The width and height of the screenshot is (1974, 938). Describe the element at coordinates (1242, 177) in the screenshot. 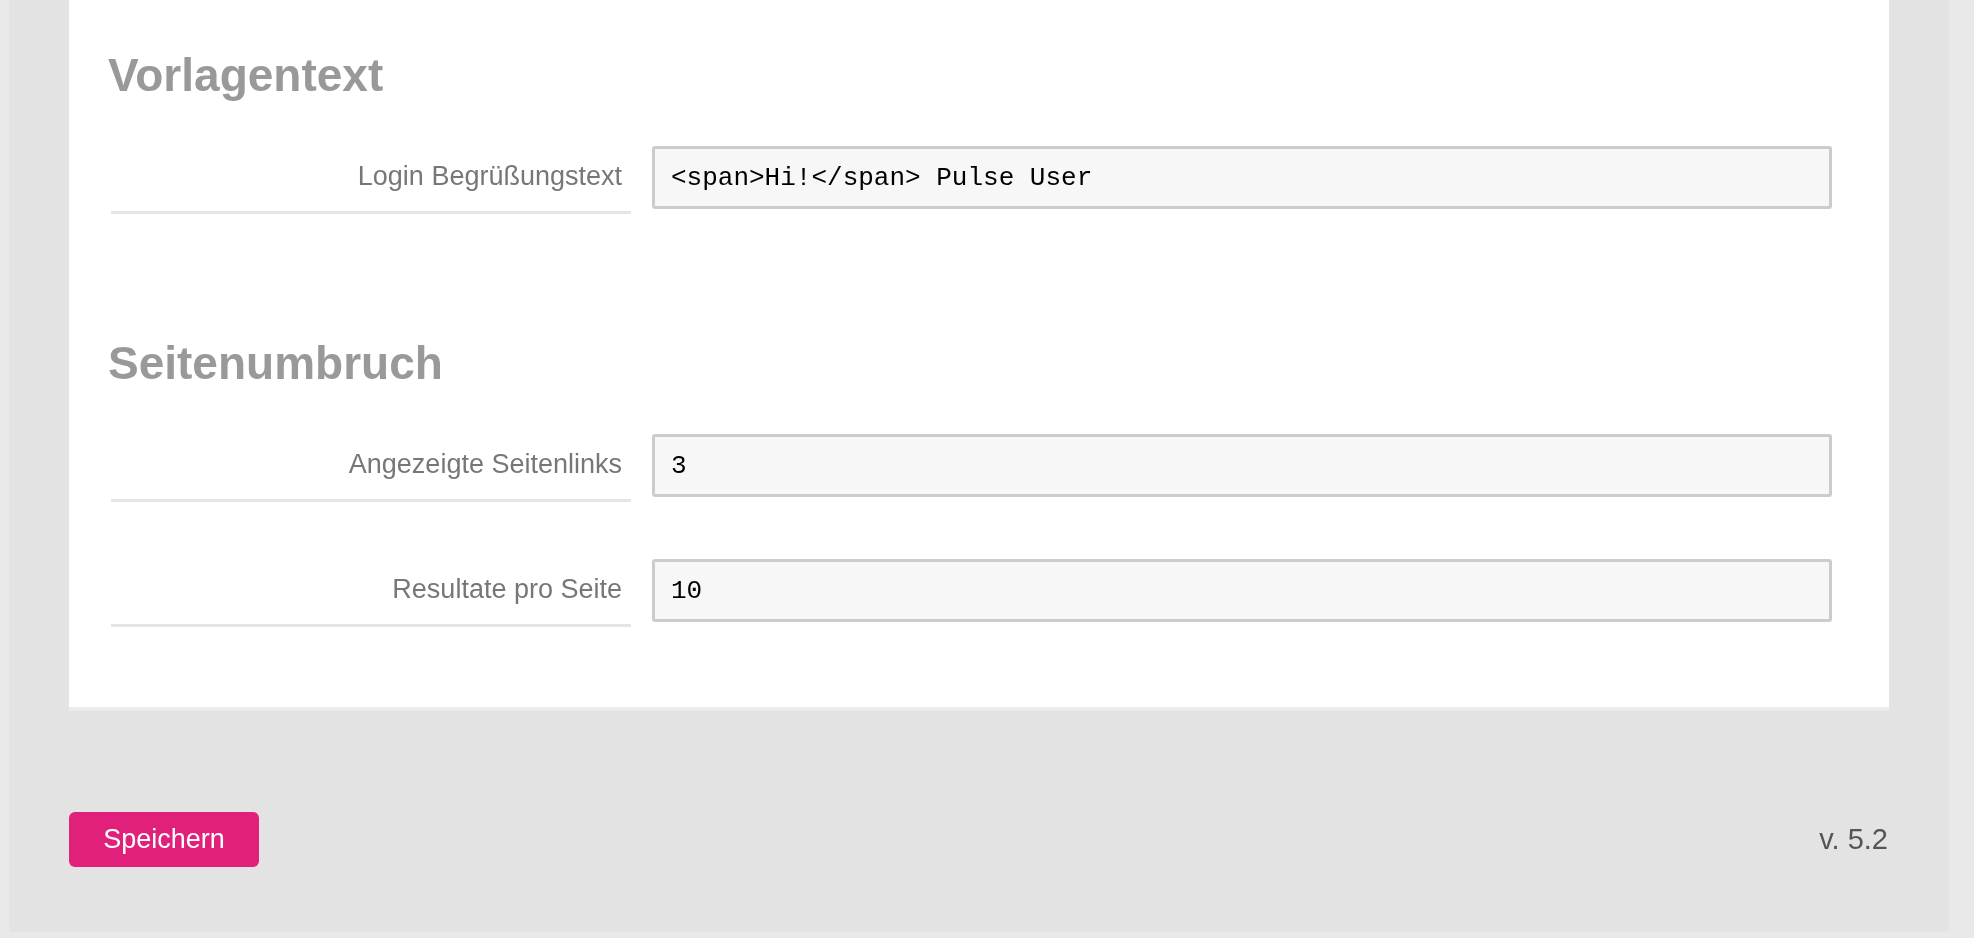

I see `text-input: <span>Hi!</span> Pulse User` at that location.